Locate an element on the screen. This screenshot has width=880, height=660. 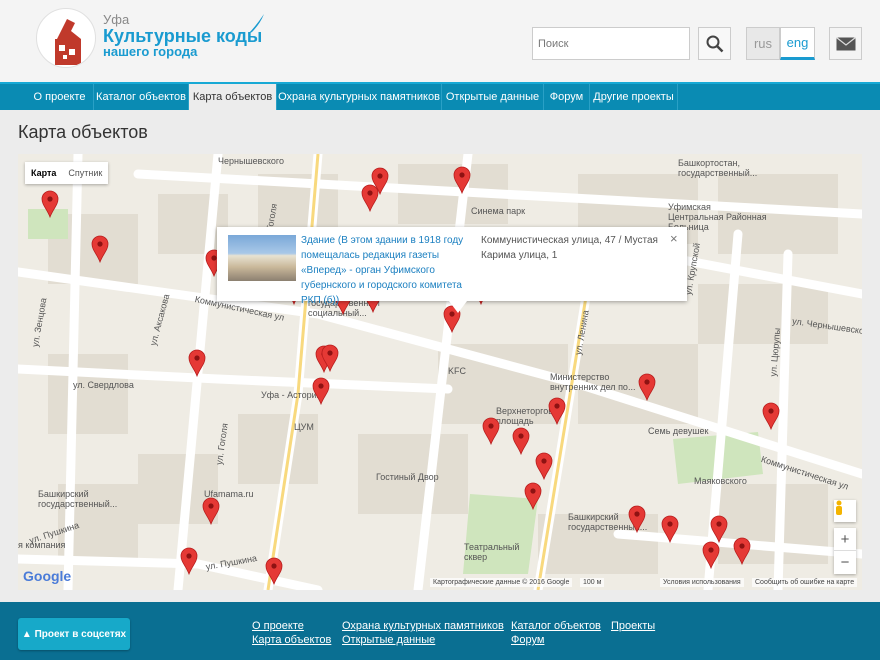
nav-item-other: Другие проекты is located at coordinates (634, 97).